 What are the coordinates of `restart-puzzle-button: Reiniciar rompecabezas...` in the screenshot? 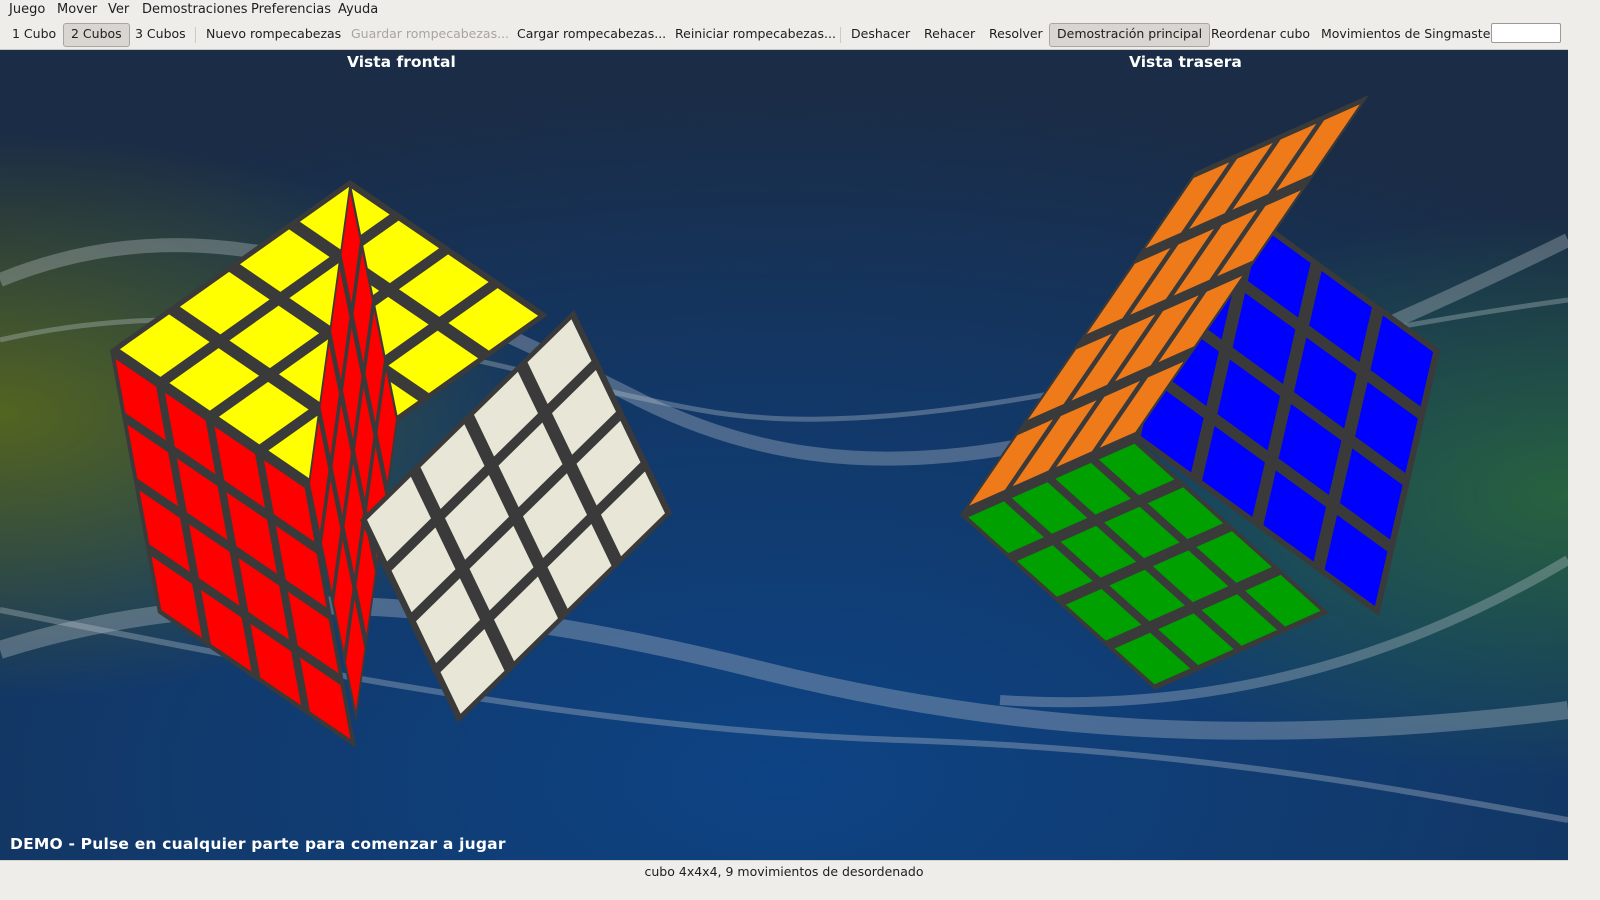 It's located at (755, 34).